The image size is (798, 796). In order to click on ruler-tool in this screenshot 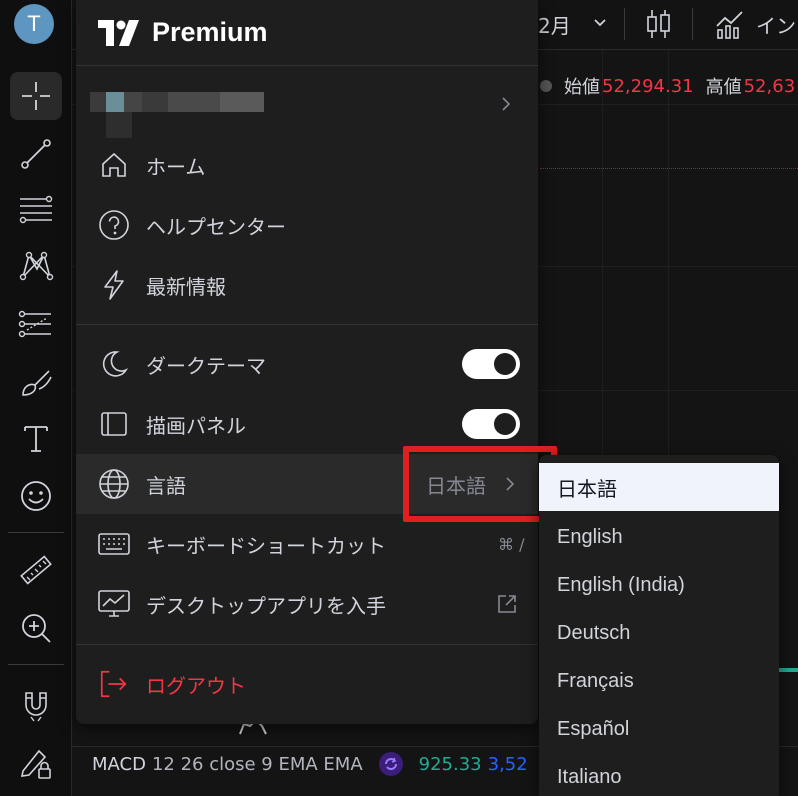, I will do `click(36, 570)`.